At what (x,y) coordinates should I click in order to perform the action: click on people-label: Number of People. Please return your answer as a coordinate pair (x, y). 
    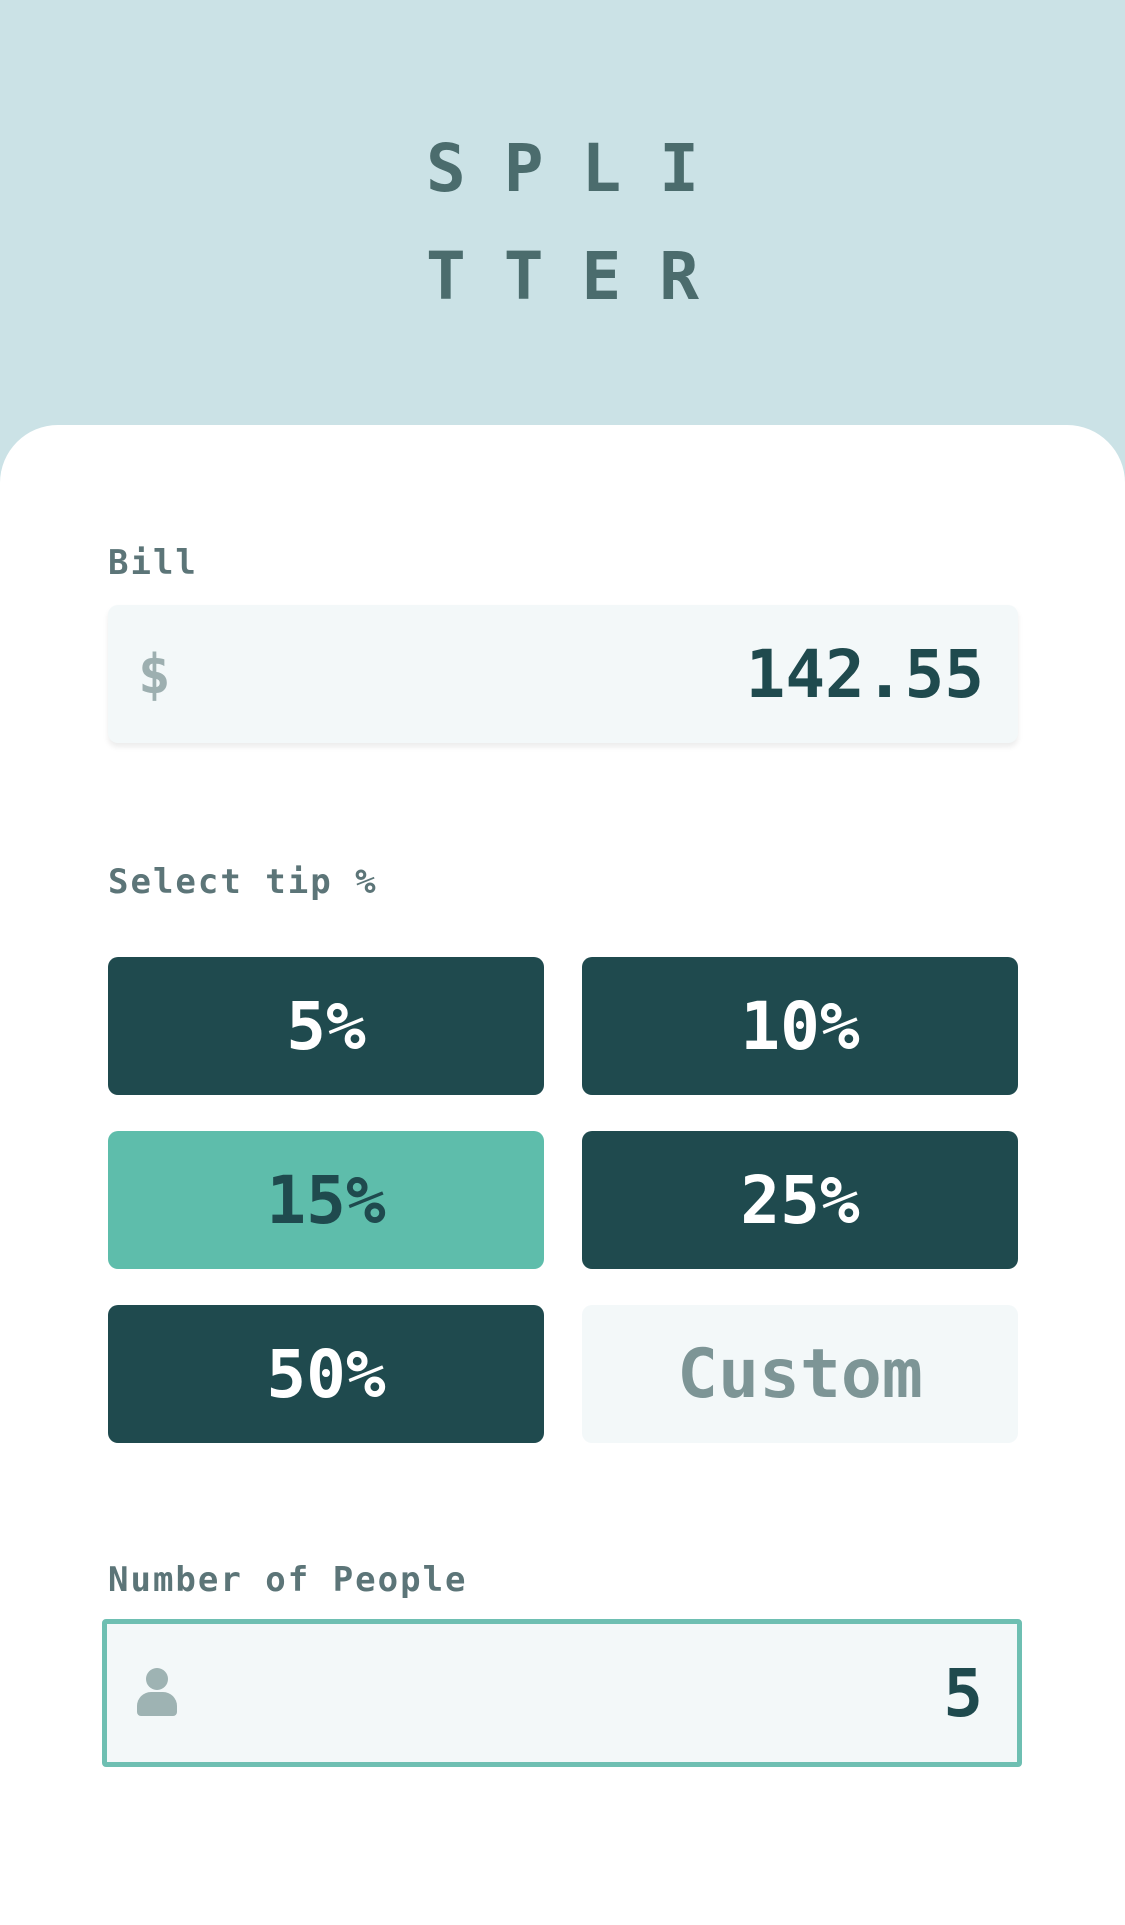
    Looking at the image, I should click on (288, 1580).